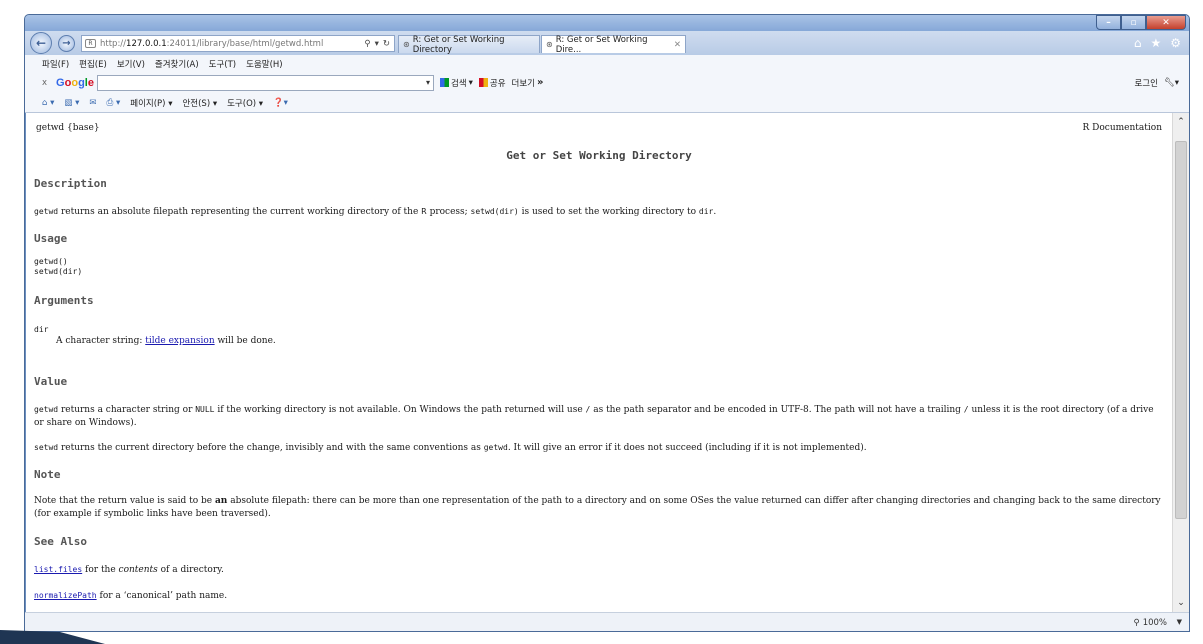 The height and width of the screenshot is (644, 1203). What do you see at coordinates (607, 63) in the screenshot?
I see `menu-bar: 파일(F) 편집(E) 보기(V) 즐겨찾기(A) 도구(T) 도움말(H)` at bounding box center [607, 63].